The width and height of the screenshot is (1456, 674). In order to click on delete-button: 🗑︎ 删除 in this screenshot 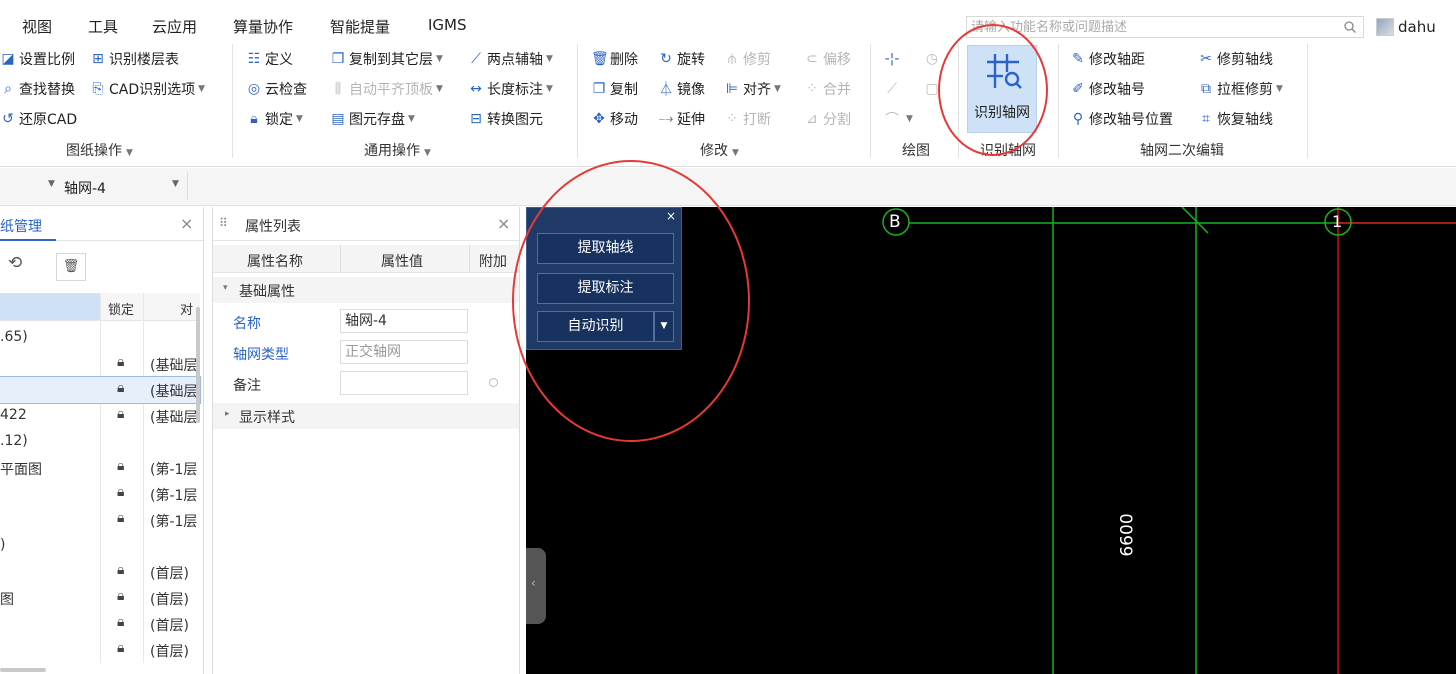, I will do `click(614, 59)`.